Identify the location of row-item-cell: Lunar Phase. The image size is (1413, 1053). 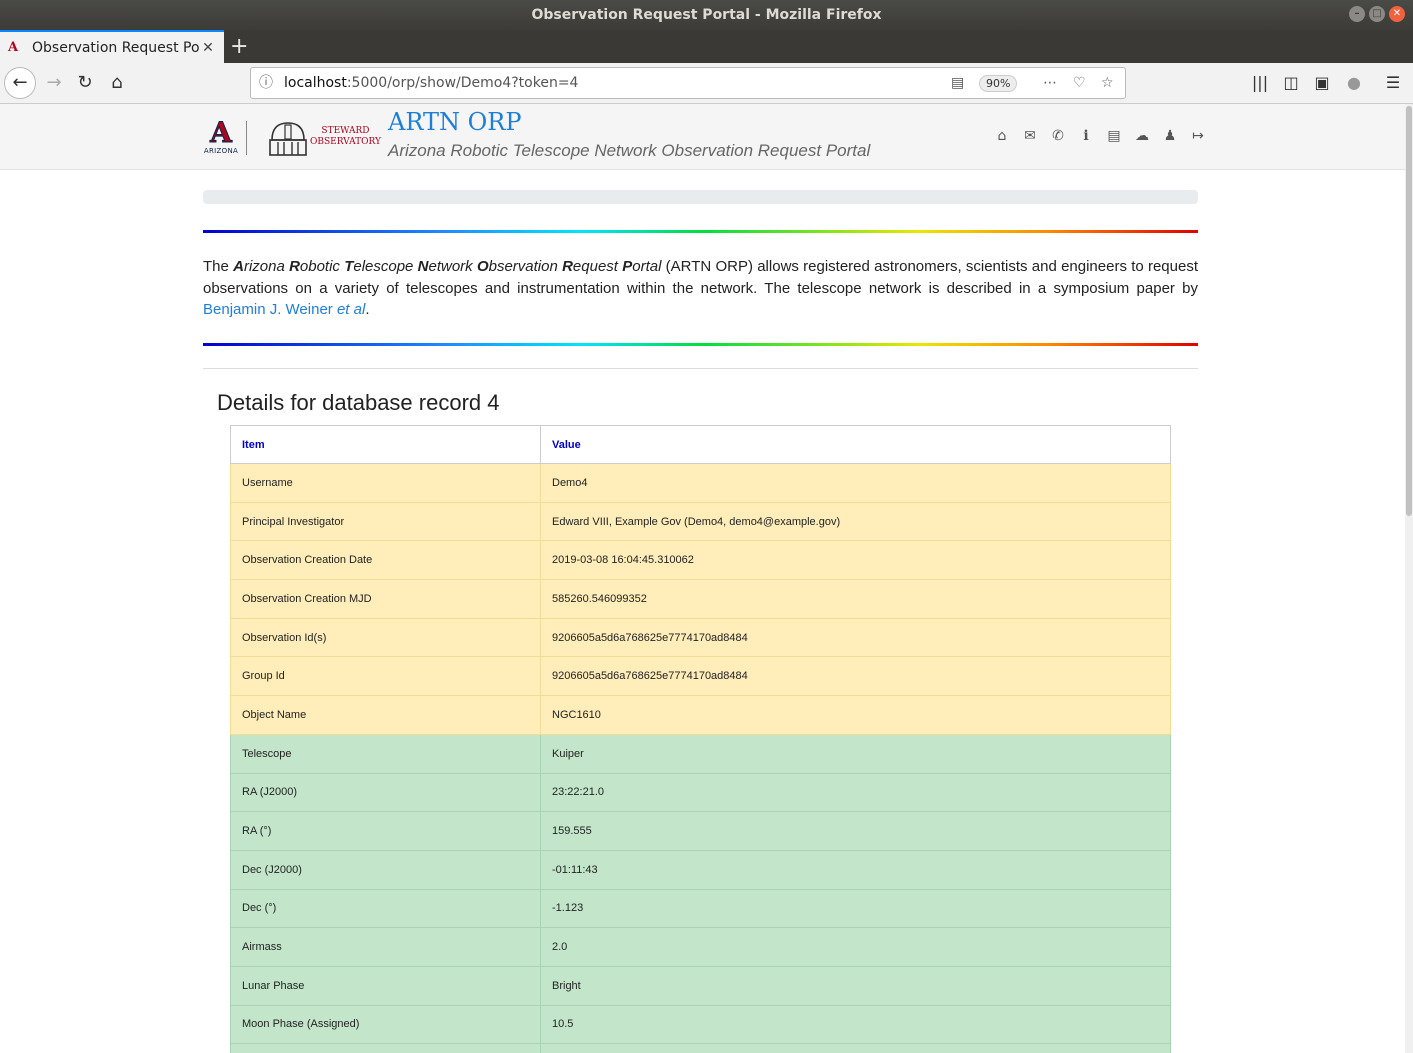
(385, 985).